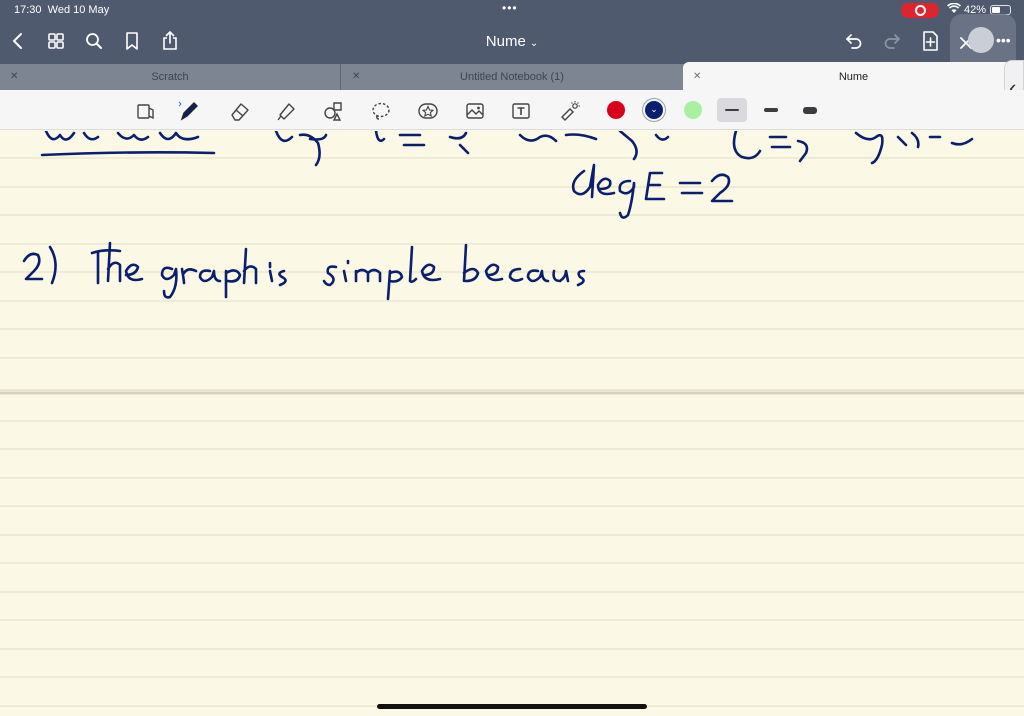  Describe the element at coordinates (616, 110) in the screenshot. I see `color-red-swatch` at that location.